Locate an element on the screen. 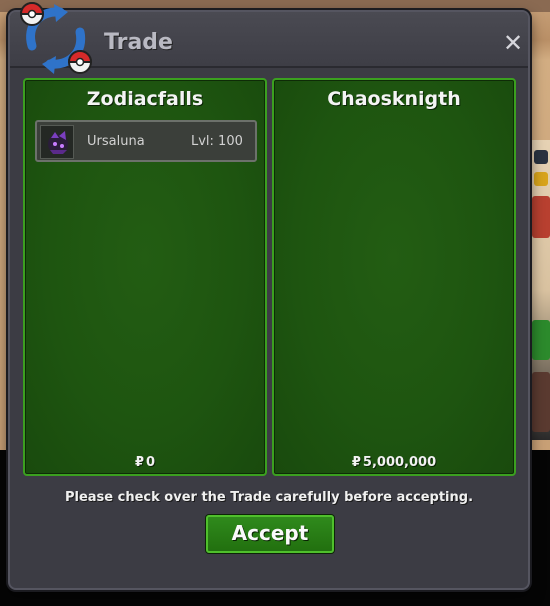 Image resolution: width=550 pixels, height=606 pixels. close-button: ✕ is located at coordinates (513, 43).